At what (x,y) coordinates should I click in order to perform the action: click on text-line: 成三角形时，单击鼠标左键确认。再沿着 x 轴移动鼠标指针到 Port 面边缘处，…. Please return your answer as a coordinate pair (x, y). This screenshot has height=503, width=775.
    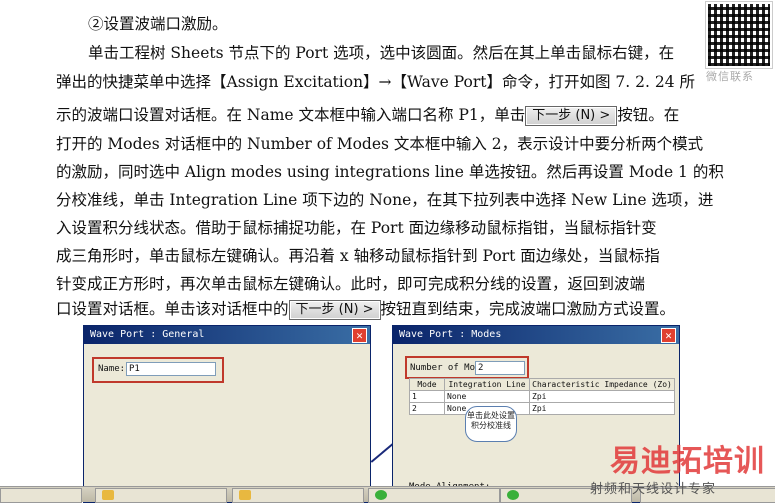
    Looking at the image, I should click on (358, 256).